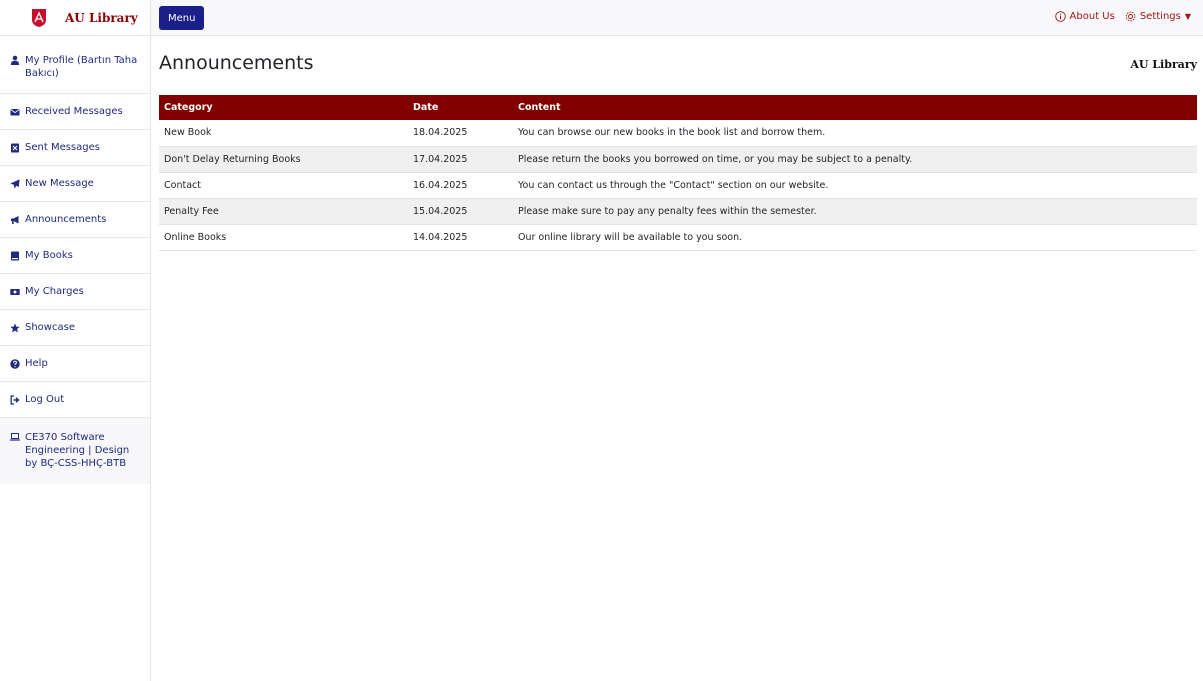 The width and height of the screenshot is (1203, 681). What do you see at coordinates (460, 211) in the screenshot?
I see `cell-date: 15.04.2025` at bounding box center [460, 211].